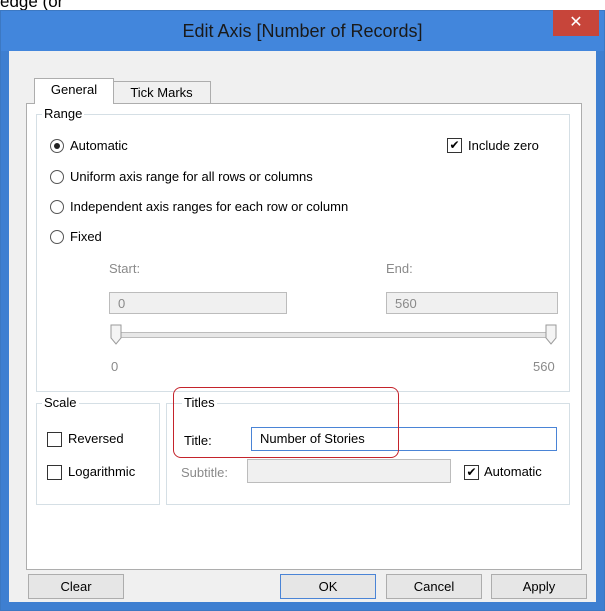 This screenshot has width=605, height=611. What do you see at coordinates (76, 586) in the screenshot?
I see `clear-button: Clear` at bounding box center [76, 586].